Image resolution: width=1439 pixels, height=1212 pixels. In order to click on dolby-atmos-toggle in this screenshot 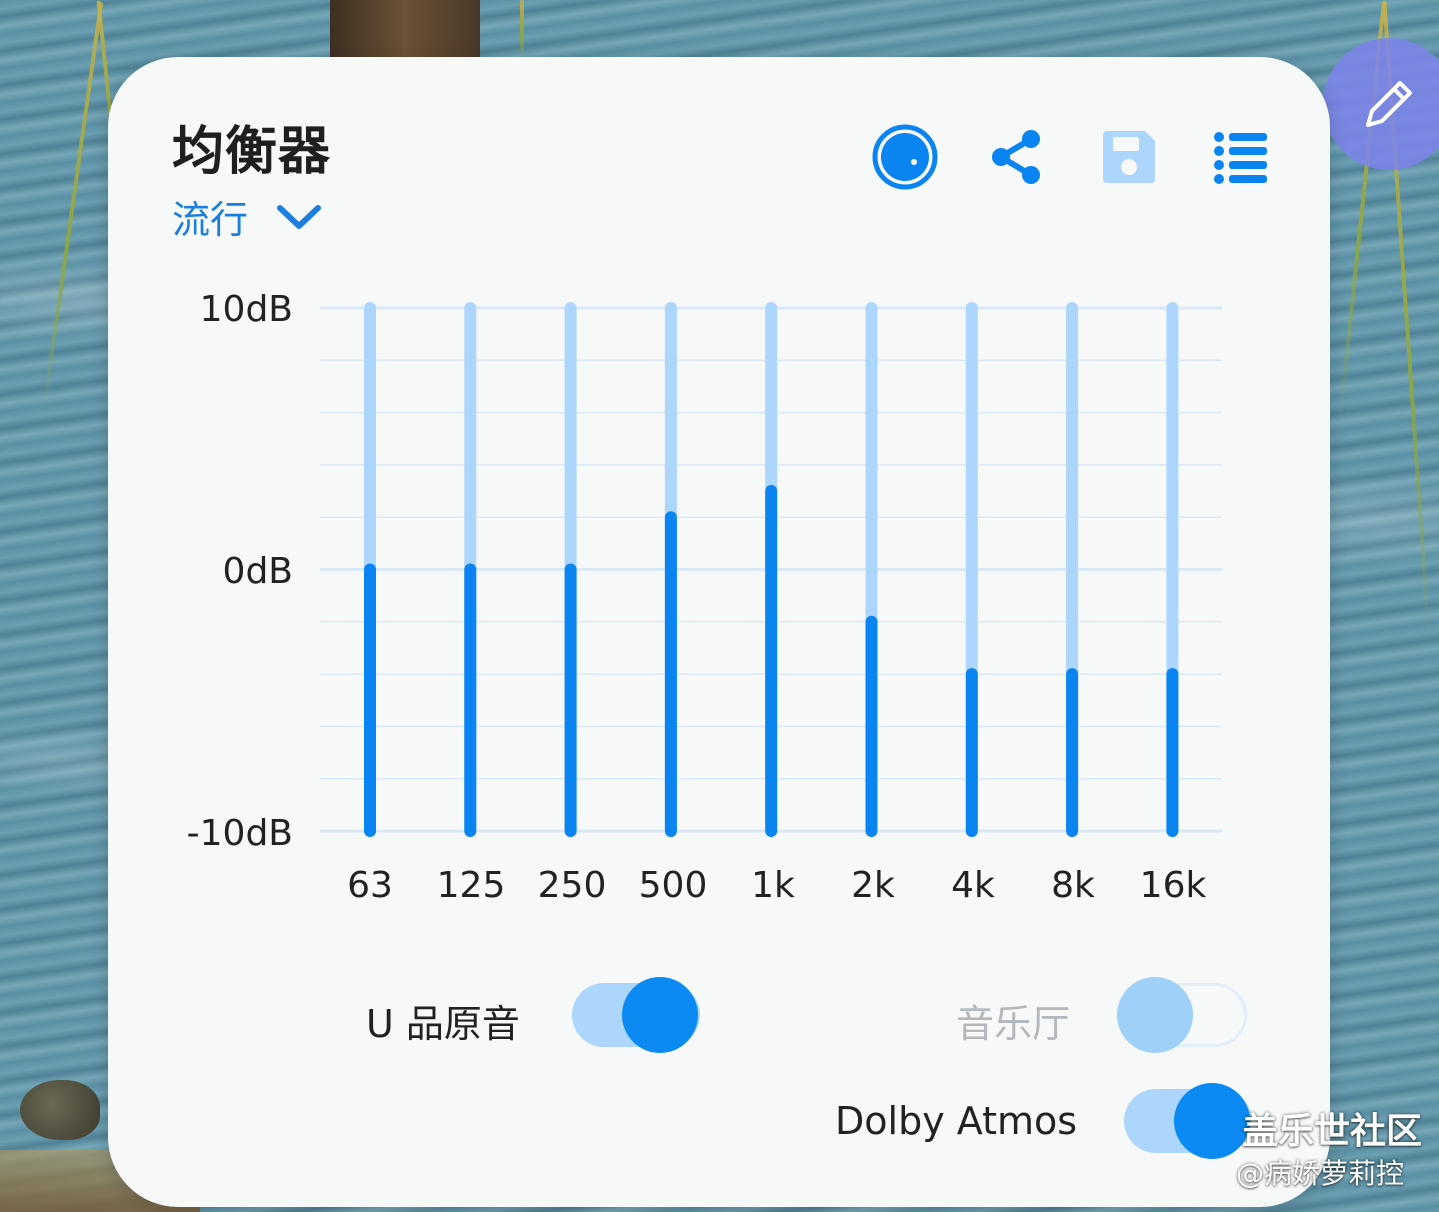, I will do `click(1188, 1121)`.